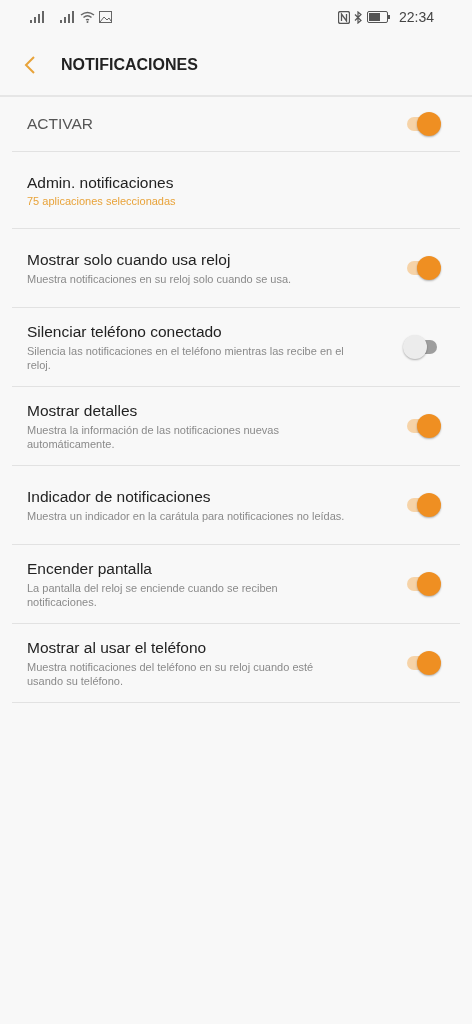 This screenshot has height=1024, width=472. I want to click on setting-title: Mostrar detalles, so click(83, 410).